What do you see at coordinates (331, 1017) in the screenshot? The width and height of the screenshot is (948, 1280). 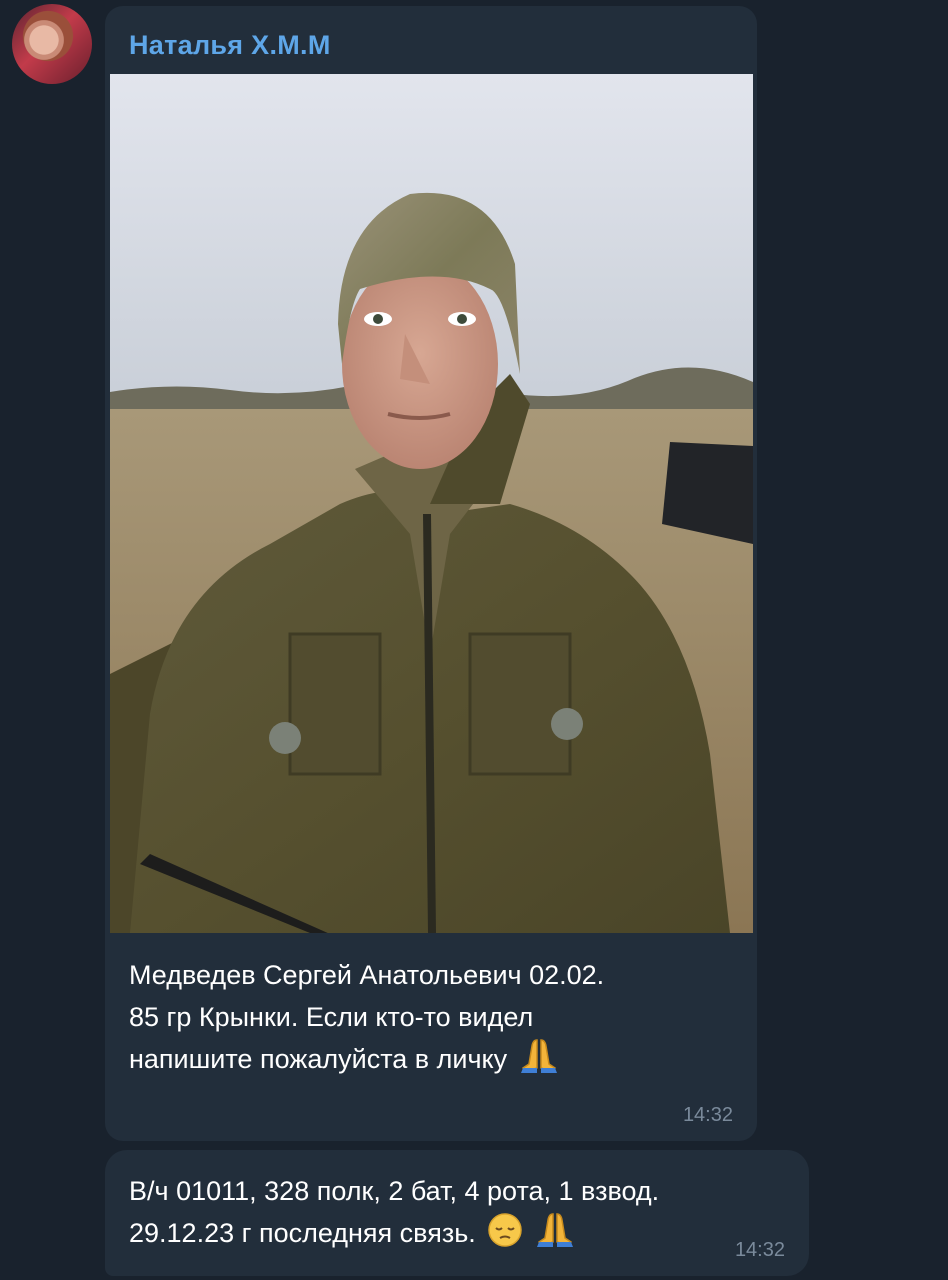 I see `caption-line-2: 85 гр Крынки. Если кто-то видел` at bounding box center [331, 1017].